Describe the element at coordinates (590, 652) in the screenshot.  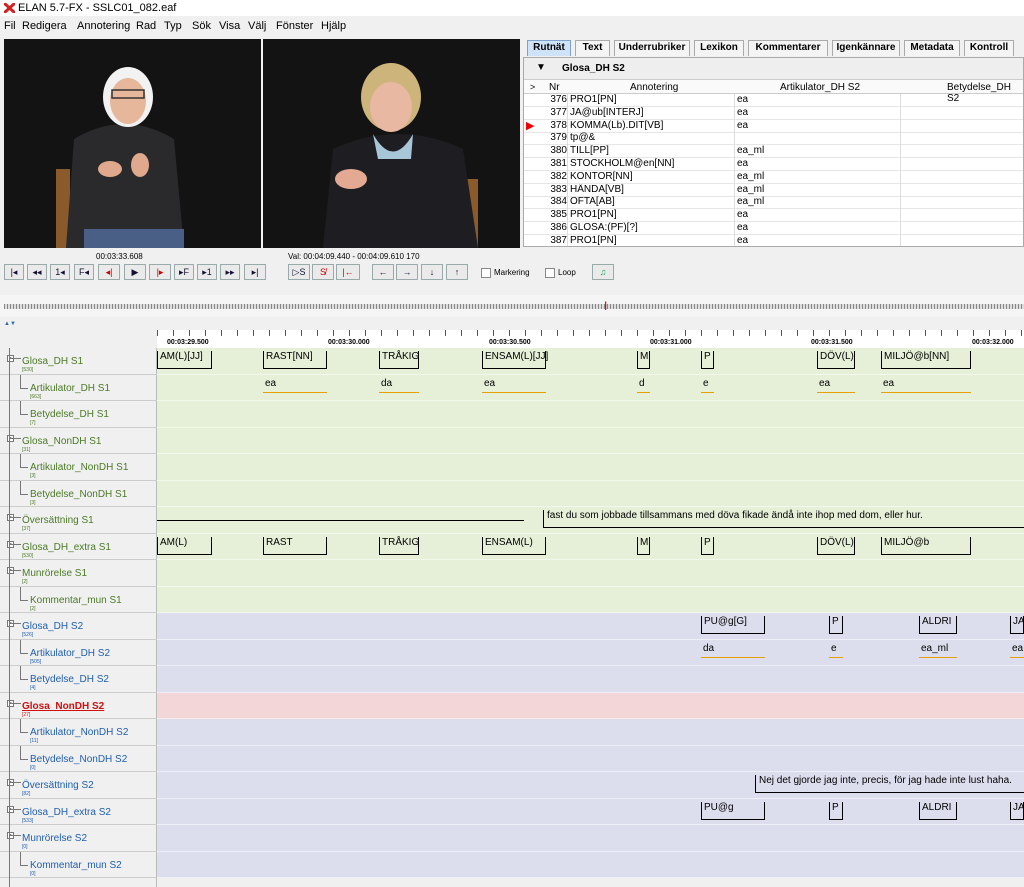
I see `tier-row: da e ea_ml ea` at that location.